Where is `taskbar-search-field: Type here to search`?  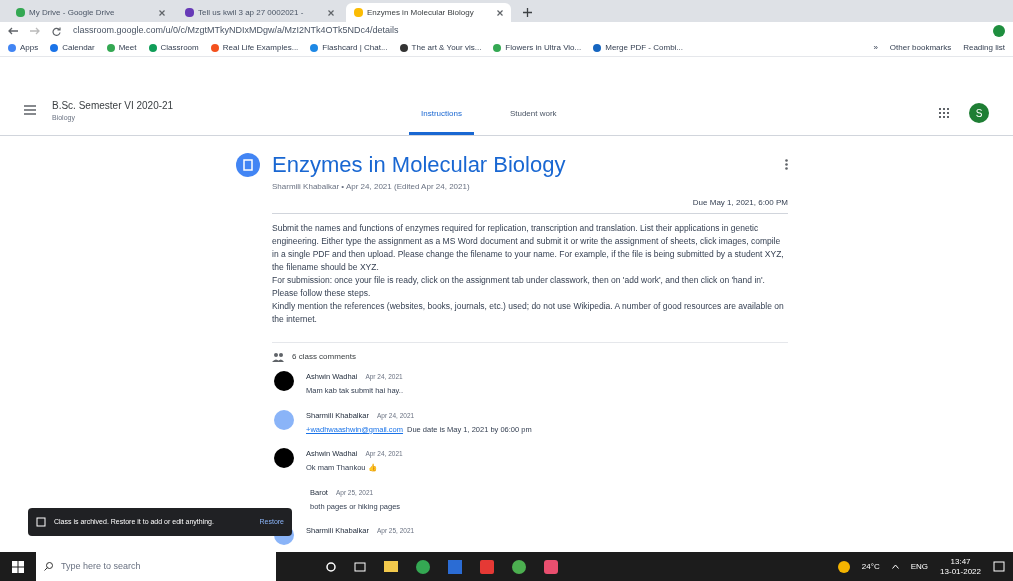
taskbar-search-field: Type here to search is located at coordinates (156, 566).